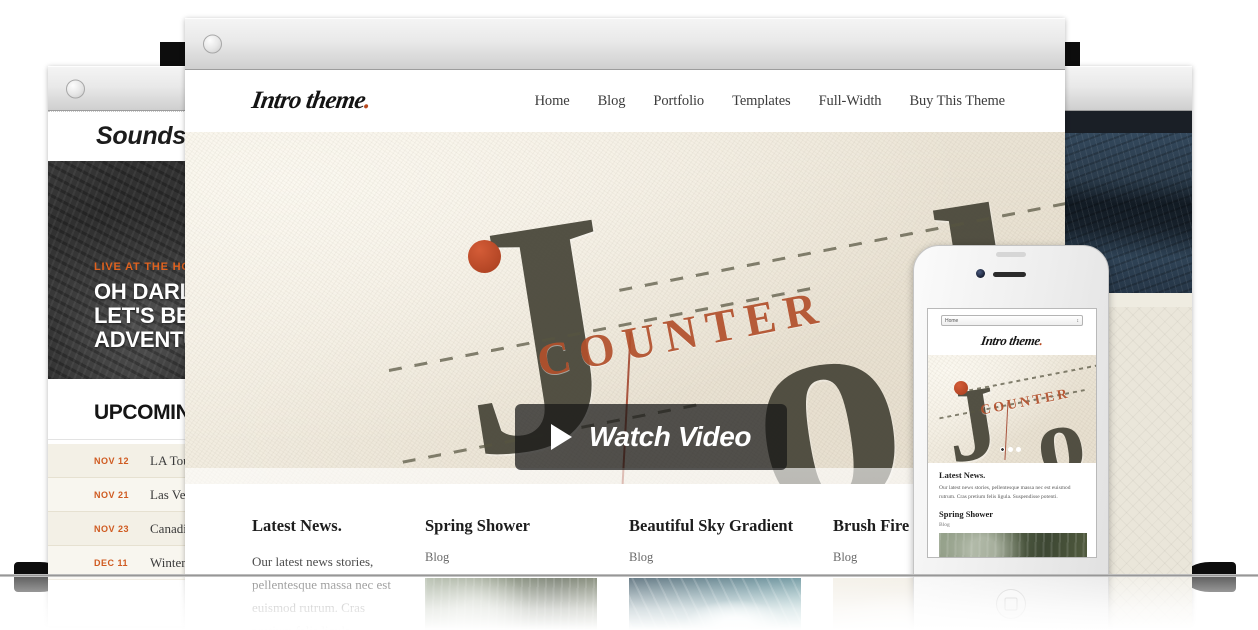 The height and width of the screenshot is (630, 1258). I want to click on nav-item-portfolio: Portfolio, so click(678, 101).